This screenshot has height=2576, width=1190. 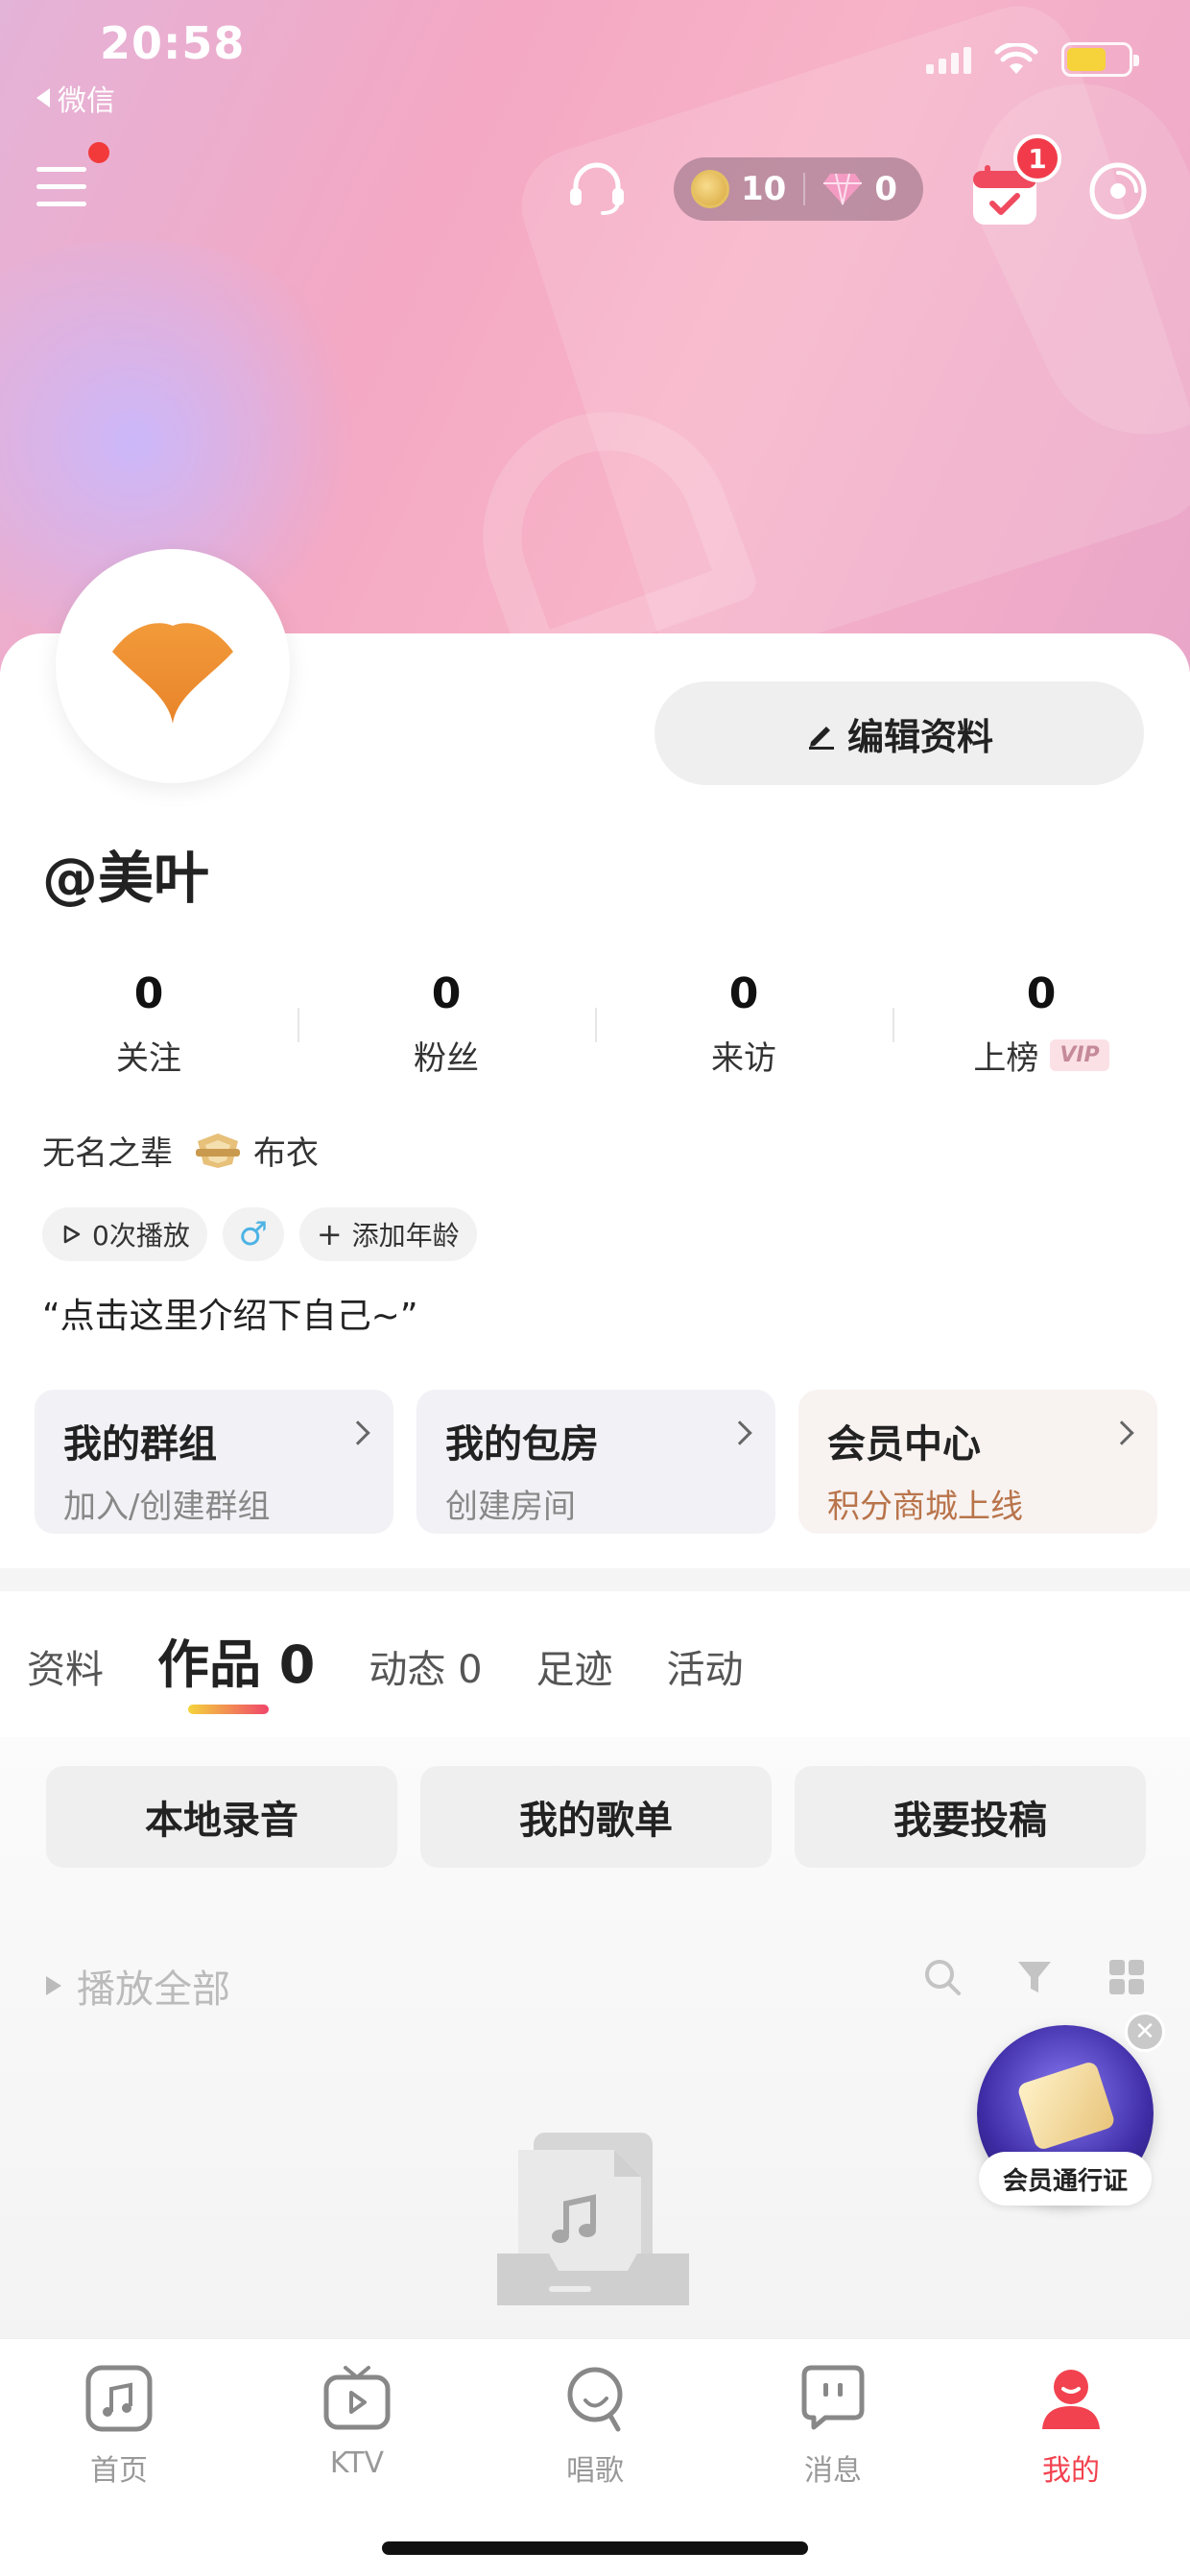 I want to click on back-label: 微信, so click(x=86, y=101).